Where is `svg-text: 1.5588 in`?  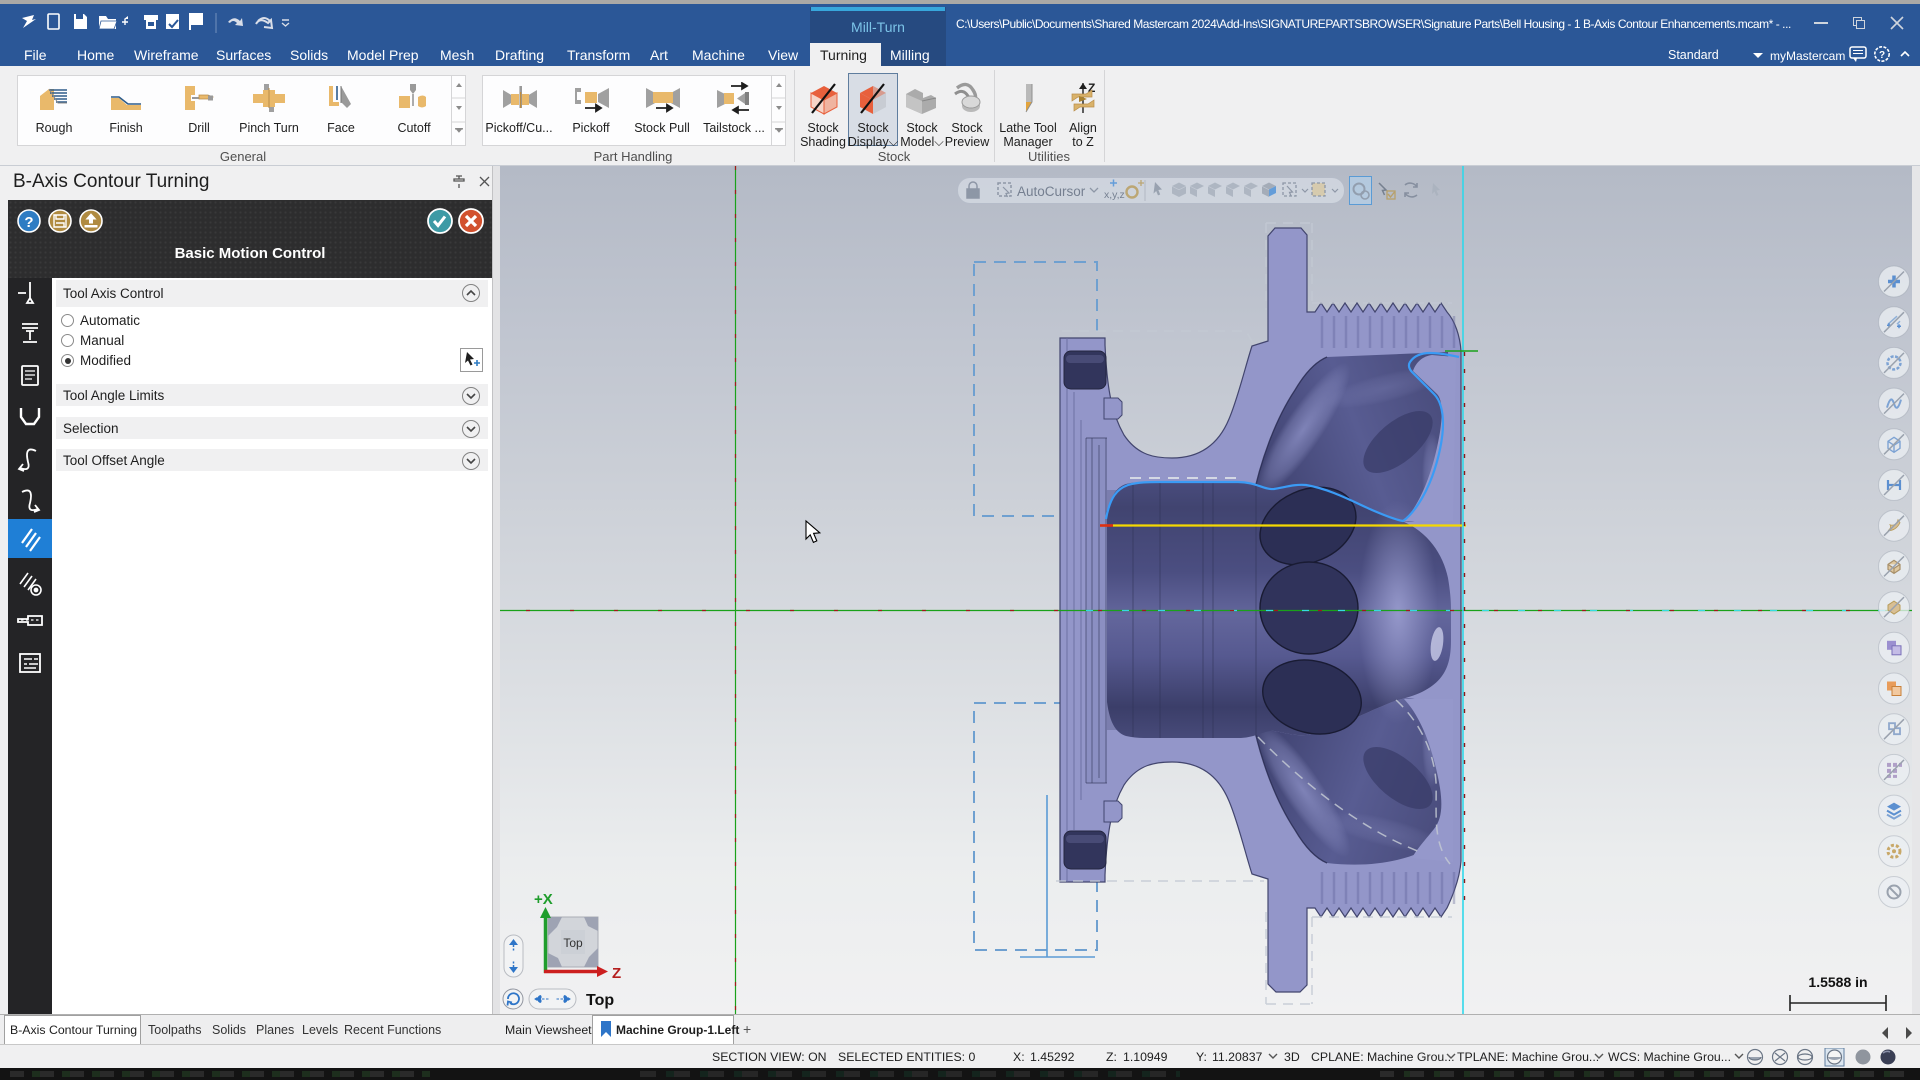 svg-text: 1.5588 in is located at coordinates (1837, 982).